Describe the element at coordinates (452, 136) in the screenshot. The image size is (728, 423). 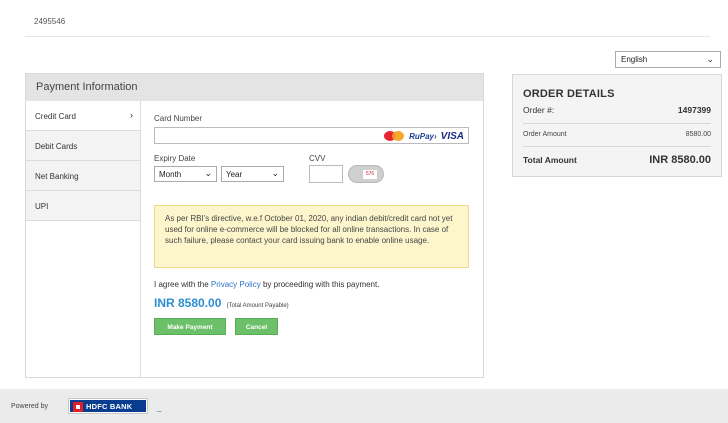
I see `visa-logo: VISA` at that location.